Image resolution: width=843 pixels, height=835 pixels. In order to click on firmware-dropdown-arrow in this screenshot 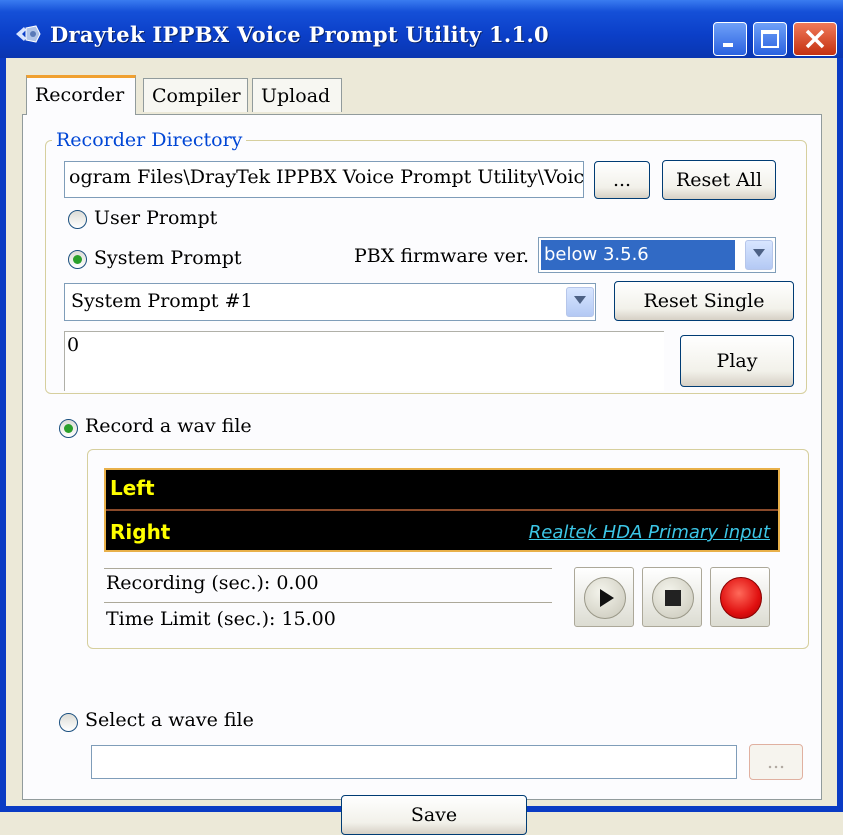, I will do `click(759, 255)`.